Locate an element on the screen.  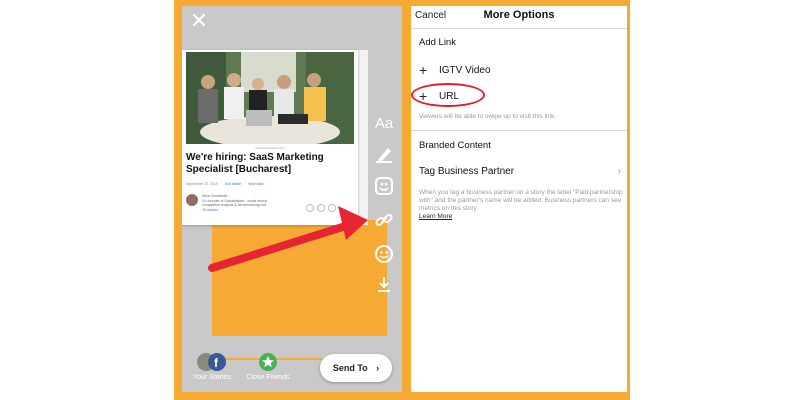
add-link-heading: Add Link is located at coordinates (437, 42).